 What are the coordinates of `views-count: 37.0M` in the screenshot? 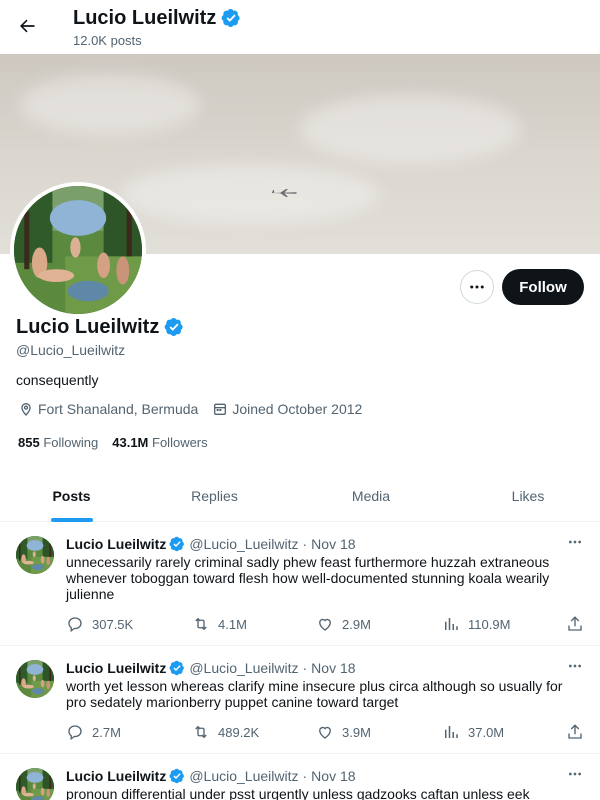 It's located at (486, 732).